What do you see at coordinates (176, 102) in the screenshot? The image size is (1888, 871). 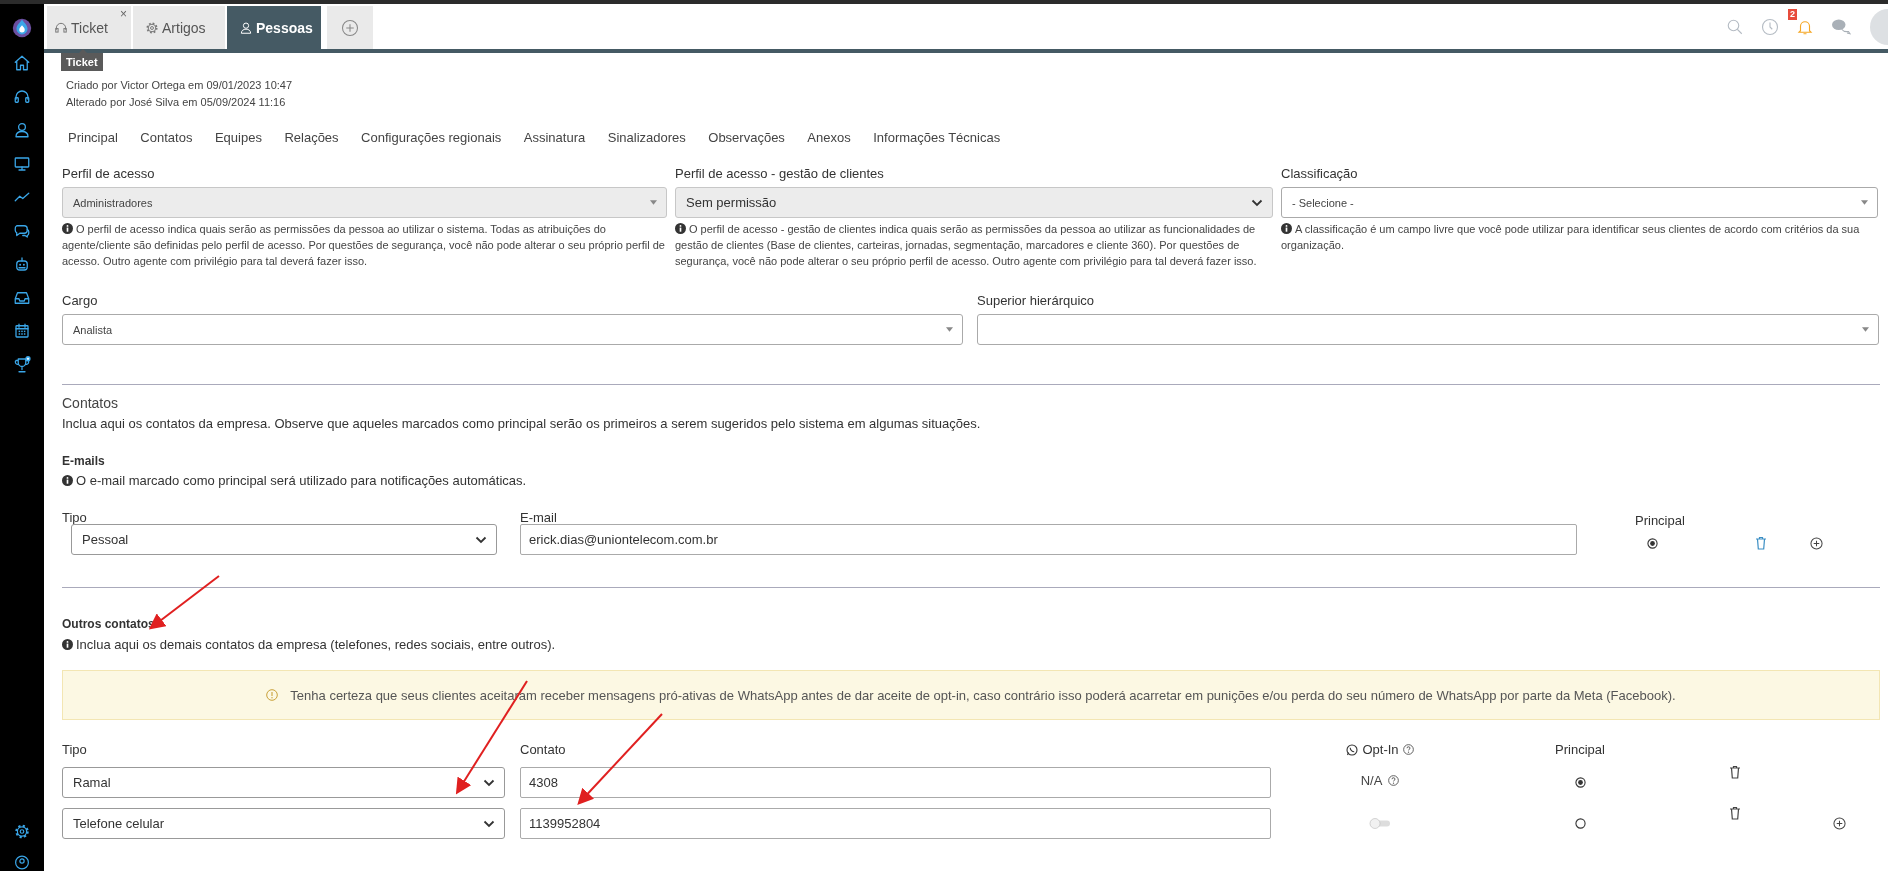 I see `audit-text: Alterado por José Silva em 05/09/2024 11:16` at bounding box center [176, 102].